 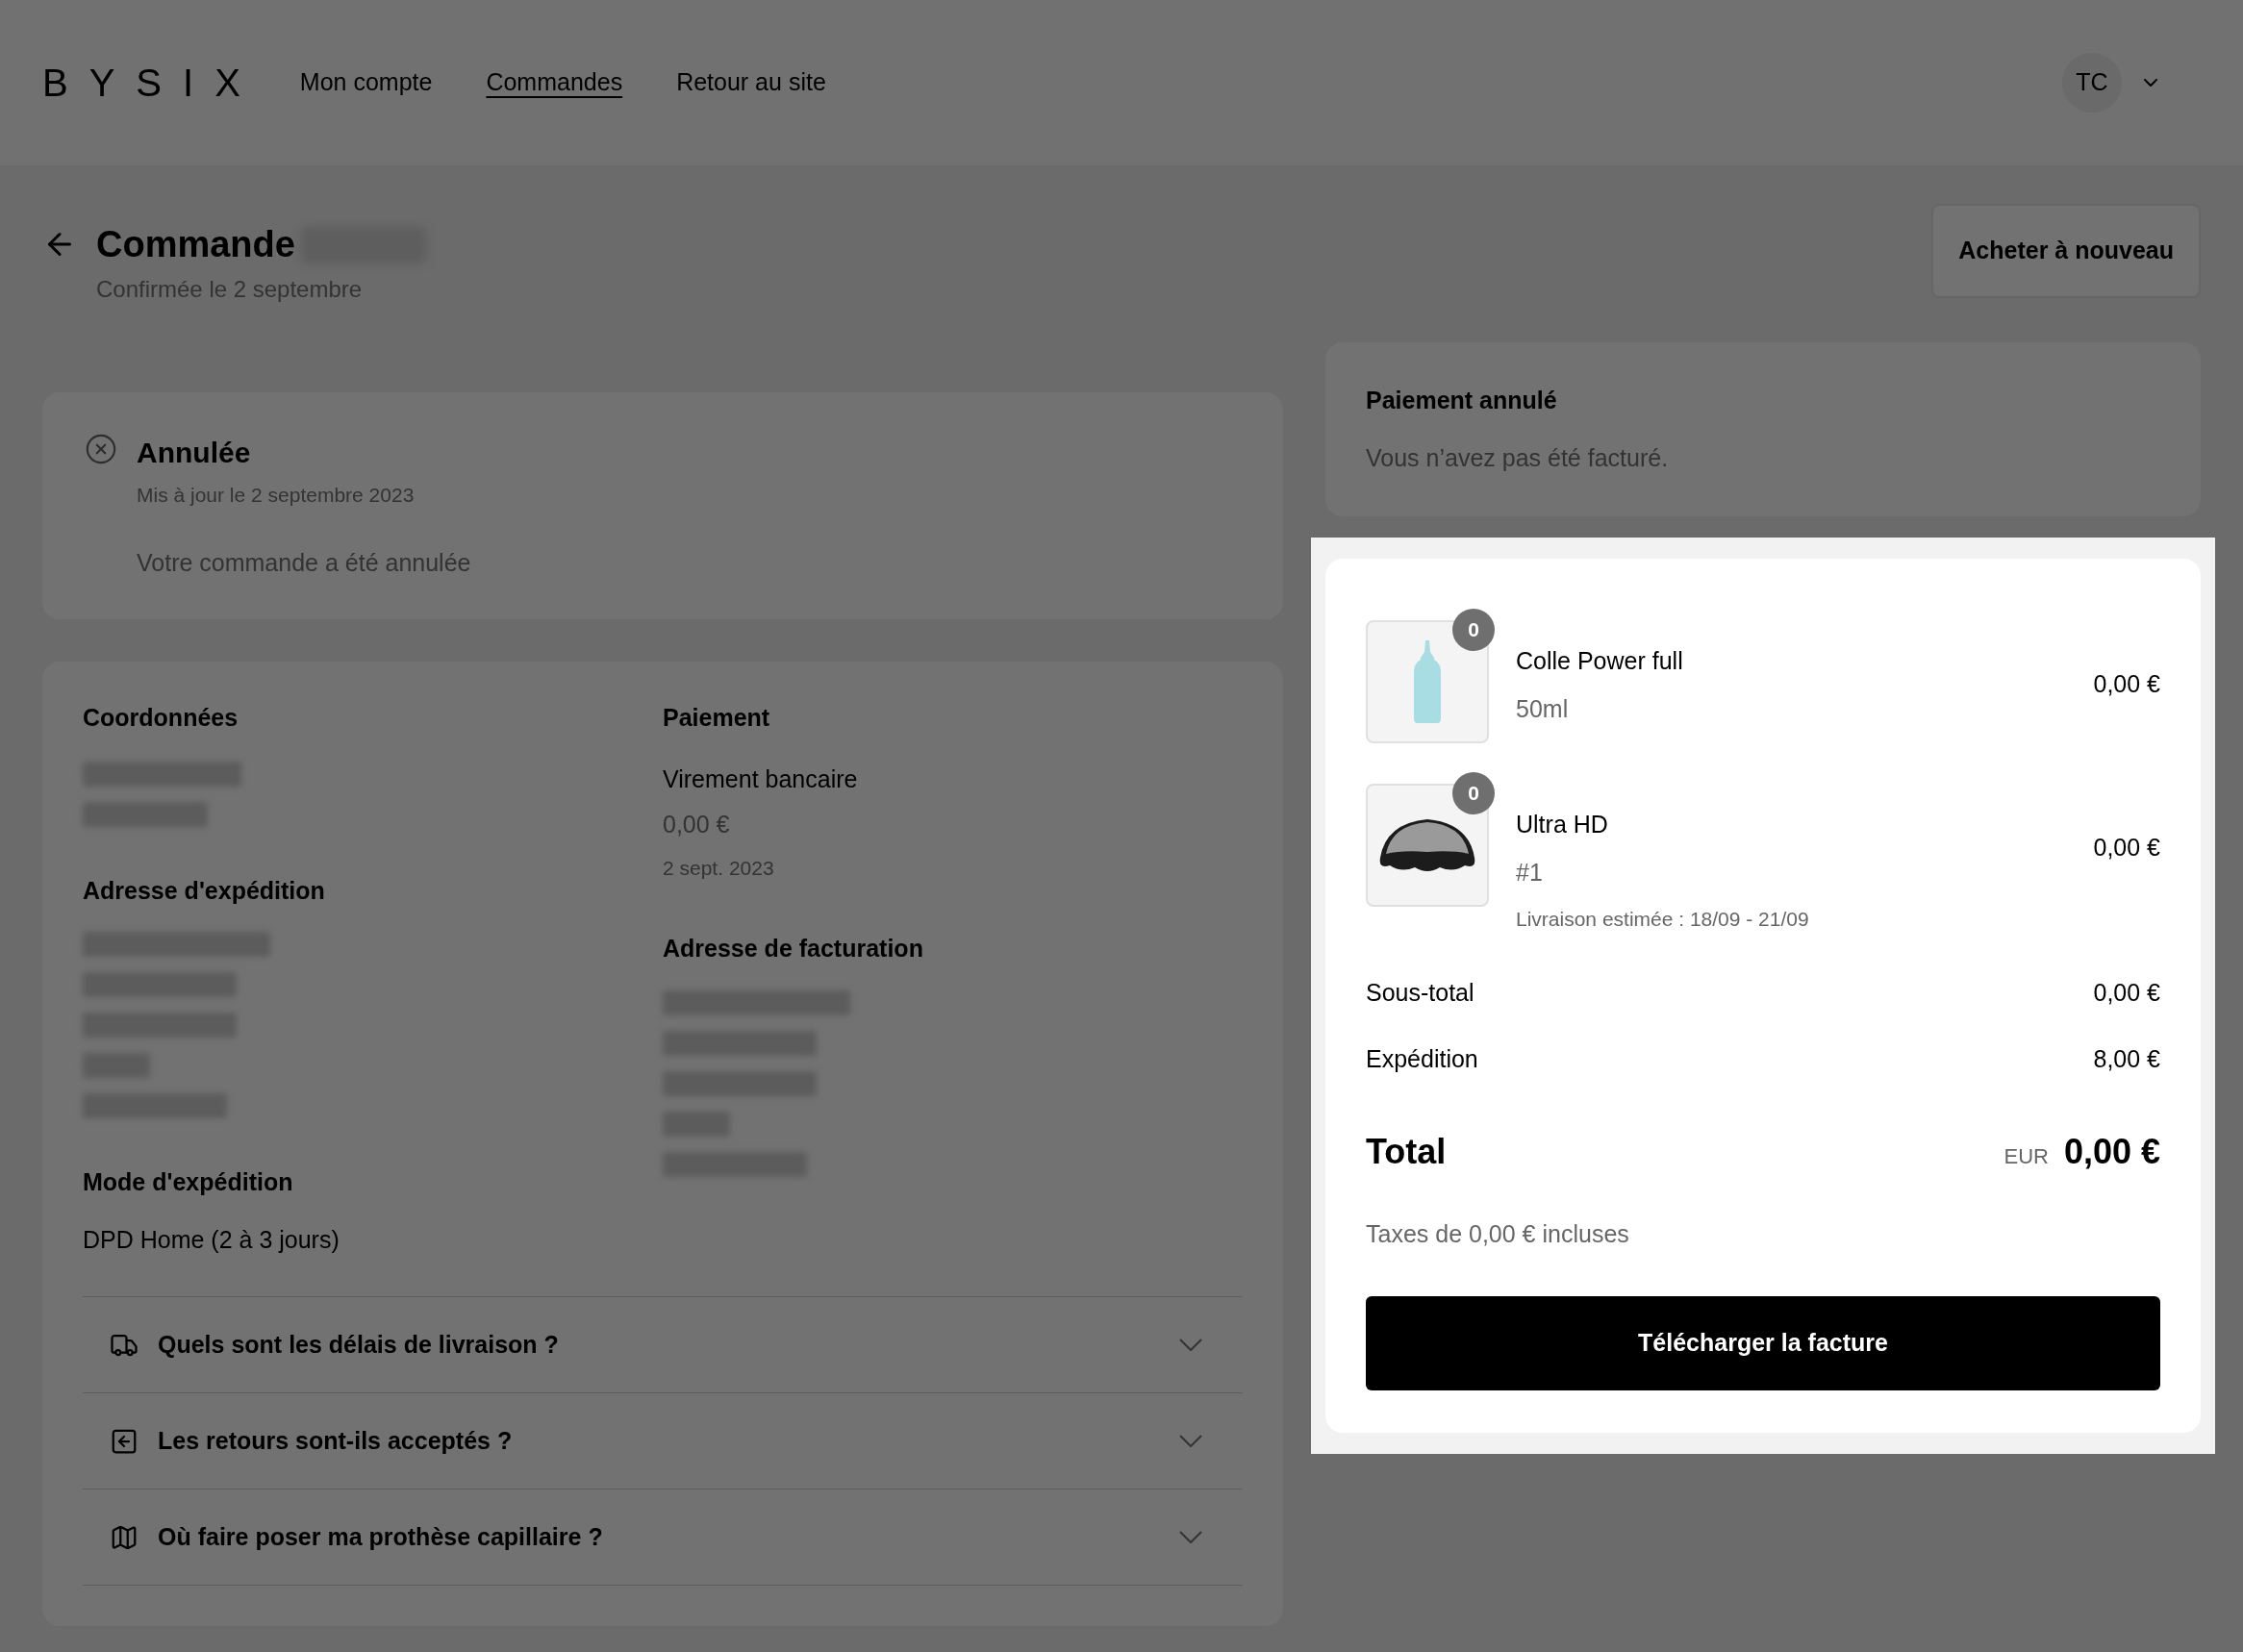 I want to click on faq-question: Quels sont les délais de livraison ?, so click(x=358, y=1345).